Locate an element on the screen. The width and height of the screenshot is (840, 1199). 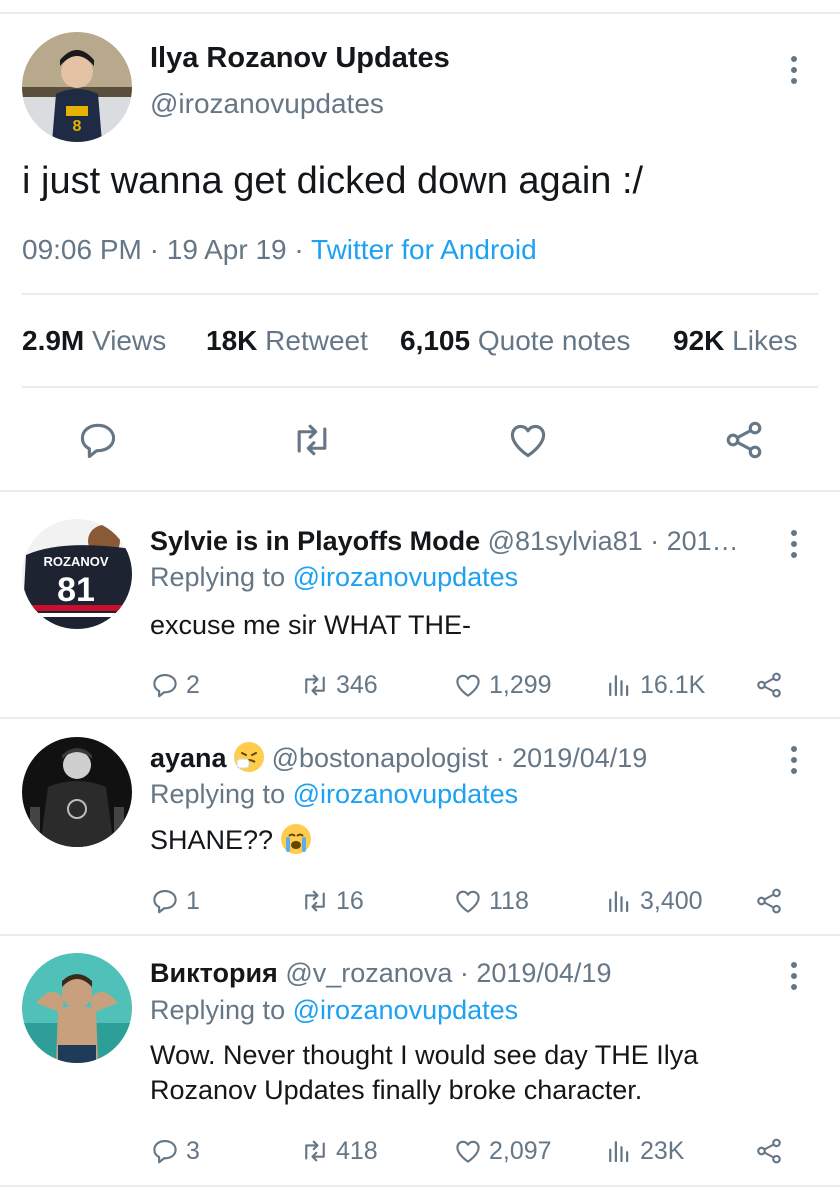
crying-face-icon is located at coordinates (295, 839).